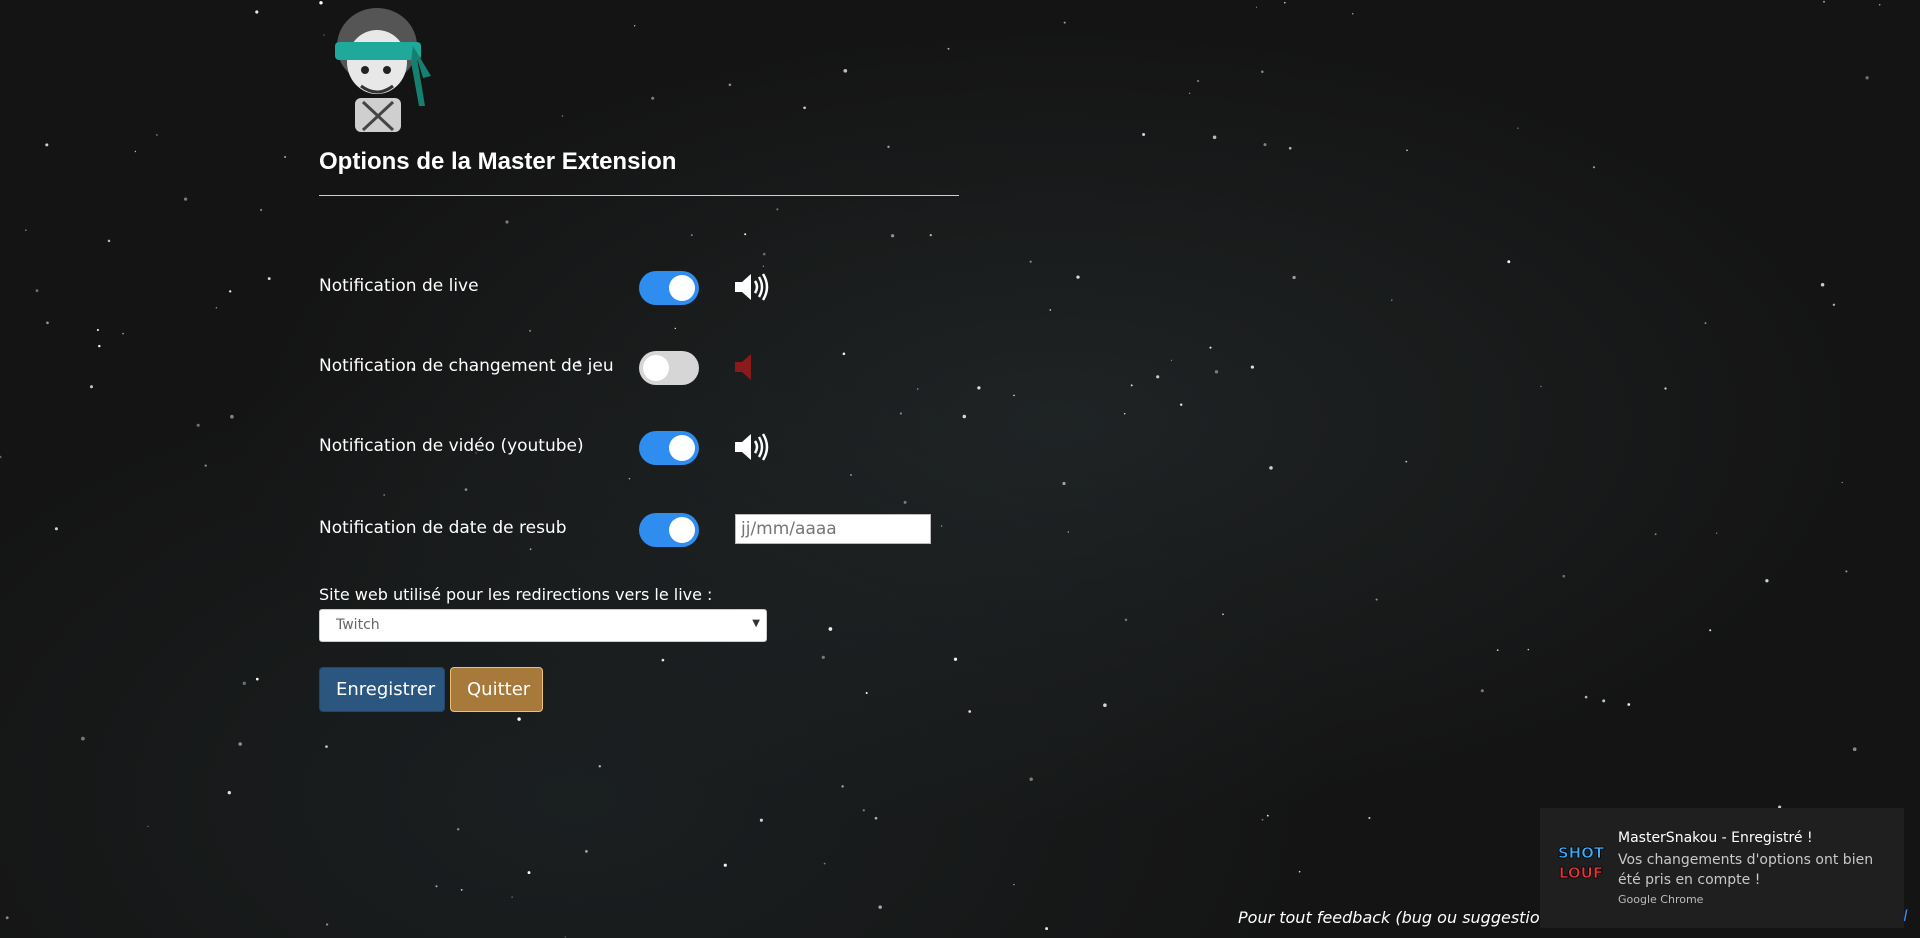 Image resolution: width=1920 pixels, height=938 pixels. I want to click on toast-title: MasterSnakou - Enregistré !, so click(1715, 838).